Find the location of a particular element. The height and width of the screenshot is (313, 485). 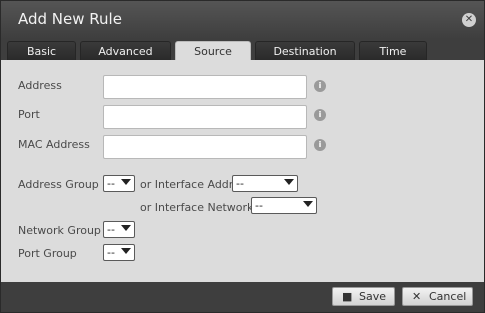

address-group-value: -- is located at coordinates (111, 183).